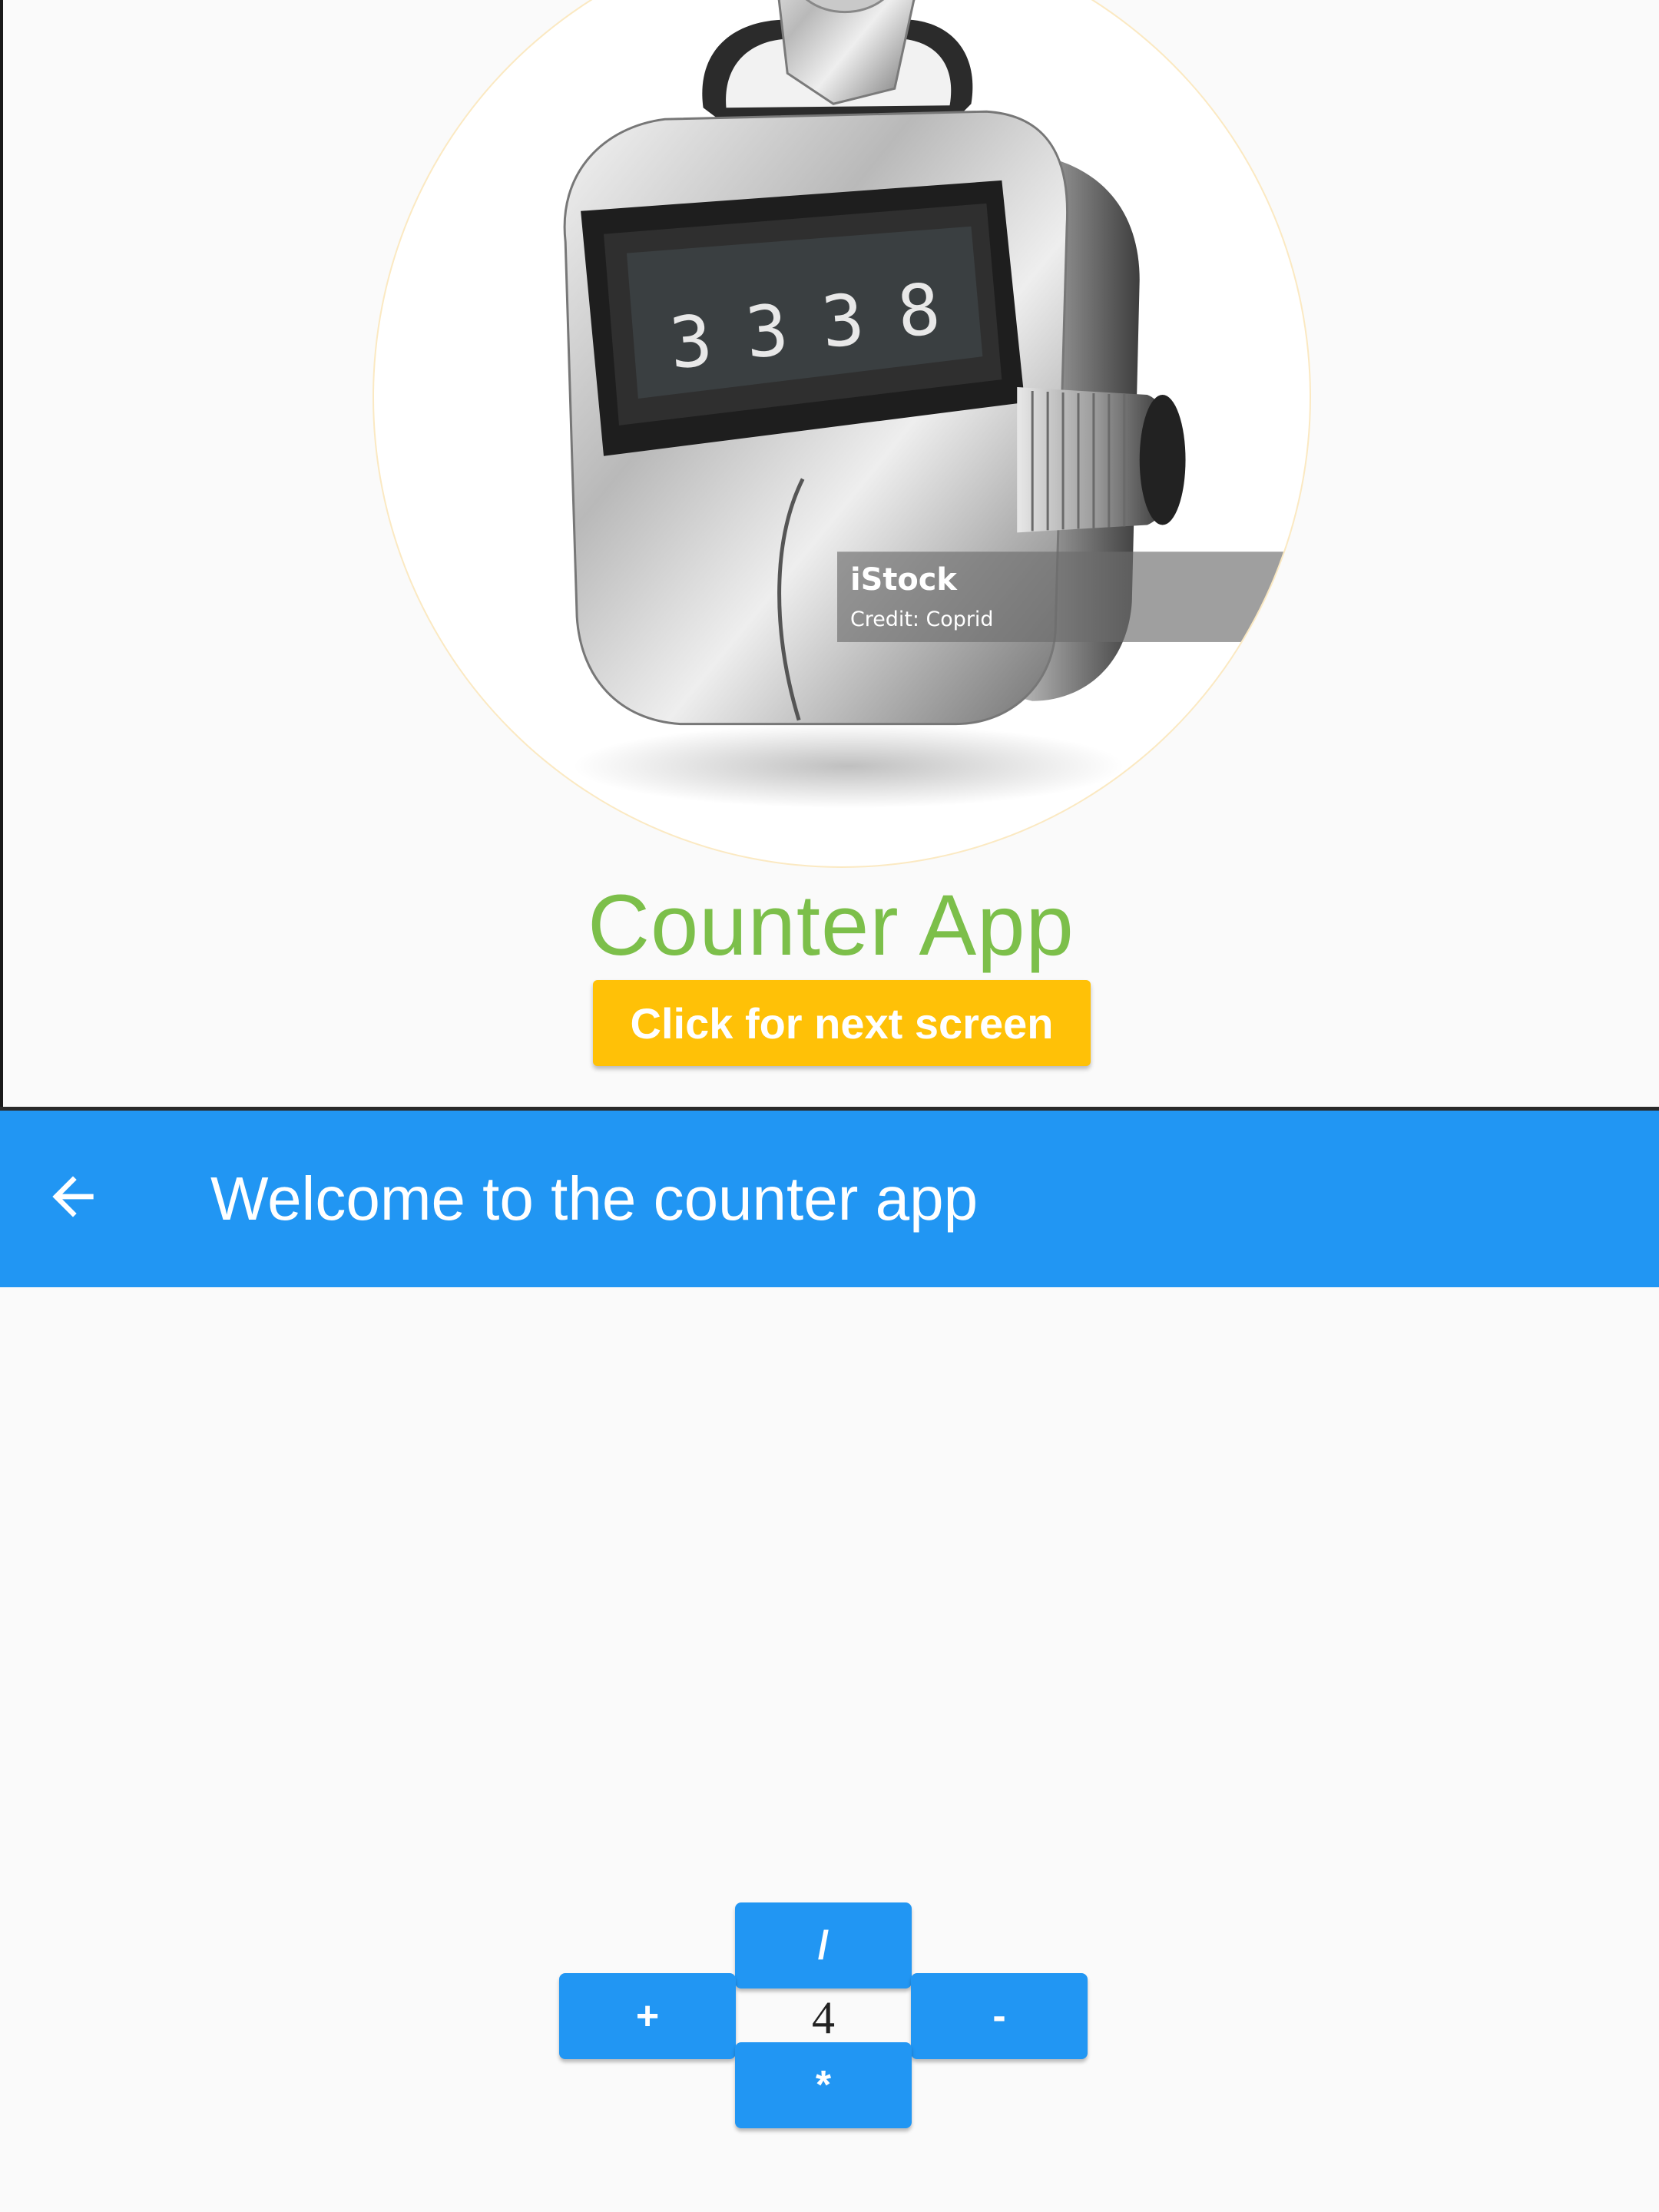  I want to click on back-button, so click(73, 1197).